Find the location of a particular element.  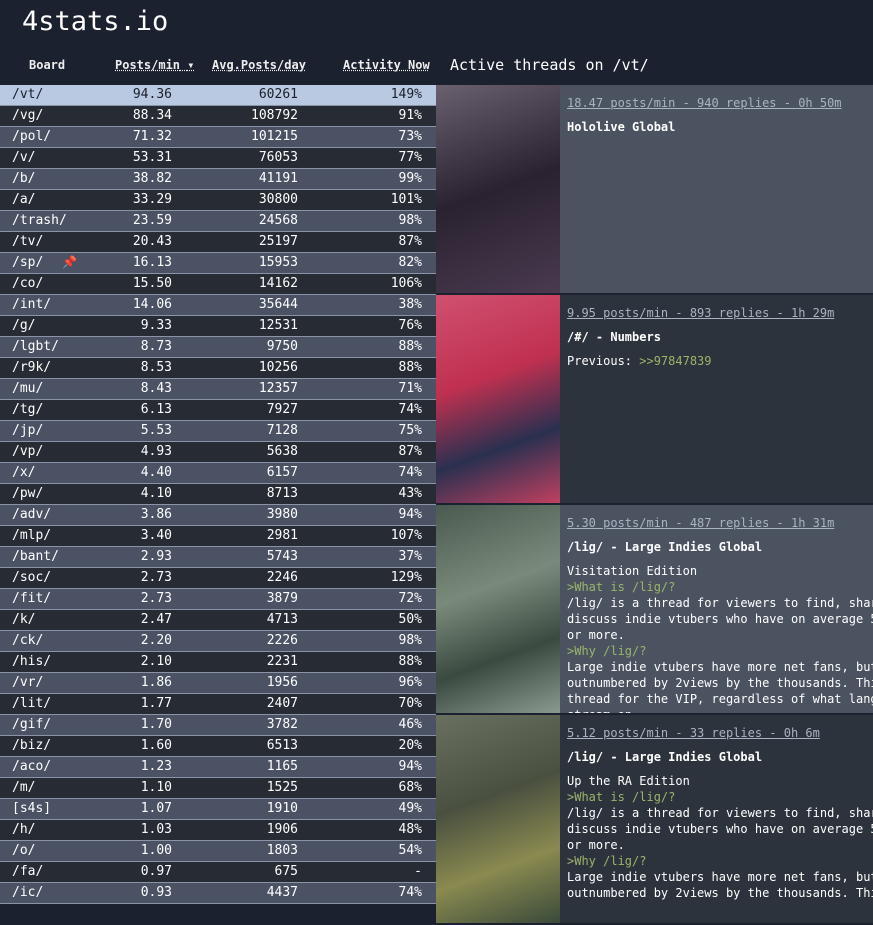

thread-meta-link: 5.30 posts/min - 487 replies - 1h 31m is located at coordinates (720, 523).